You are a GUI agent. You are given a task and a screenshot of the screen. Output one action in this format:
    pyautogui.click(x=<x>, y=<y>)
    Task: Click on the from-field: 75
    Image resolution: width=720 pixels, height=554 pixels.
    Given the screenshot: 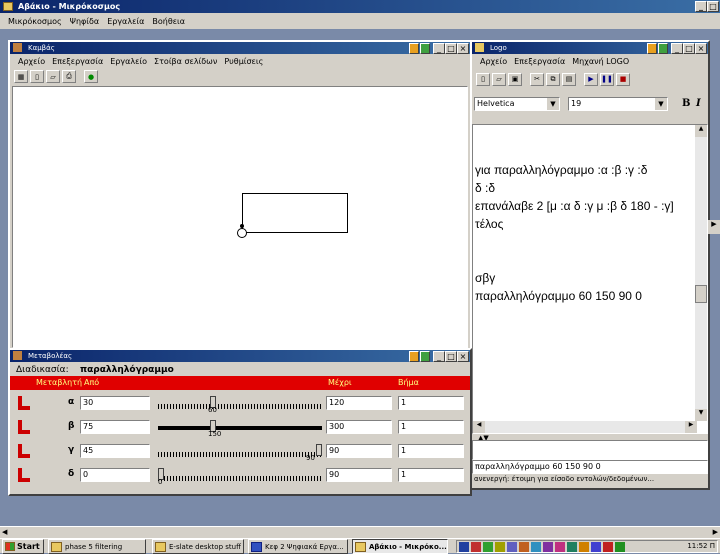 What is the action you would take?
    pyautogui.click(x=115, y=427)
    